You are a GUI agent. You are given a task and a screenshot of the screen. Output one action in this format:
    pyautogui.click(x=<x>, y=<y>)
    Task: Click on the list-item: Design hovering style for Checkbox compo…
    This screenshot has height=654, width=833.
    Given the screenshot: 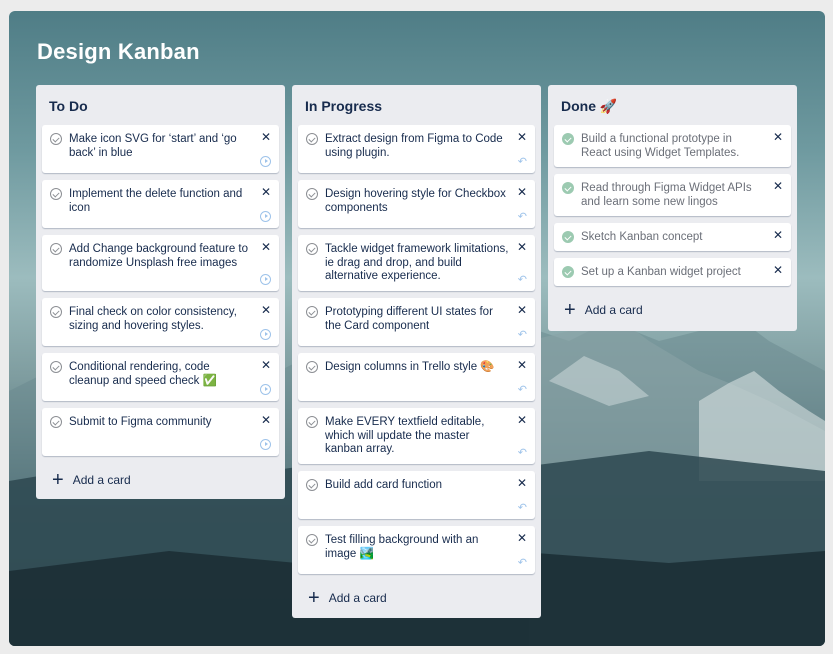 What is the action you would take?
    pyautogui.click(x=416, y=204)
    